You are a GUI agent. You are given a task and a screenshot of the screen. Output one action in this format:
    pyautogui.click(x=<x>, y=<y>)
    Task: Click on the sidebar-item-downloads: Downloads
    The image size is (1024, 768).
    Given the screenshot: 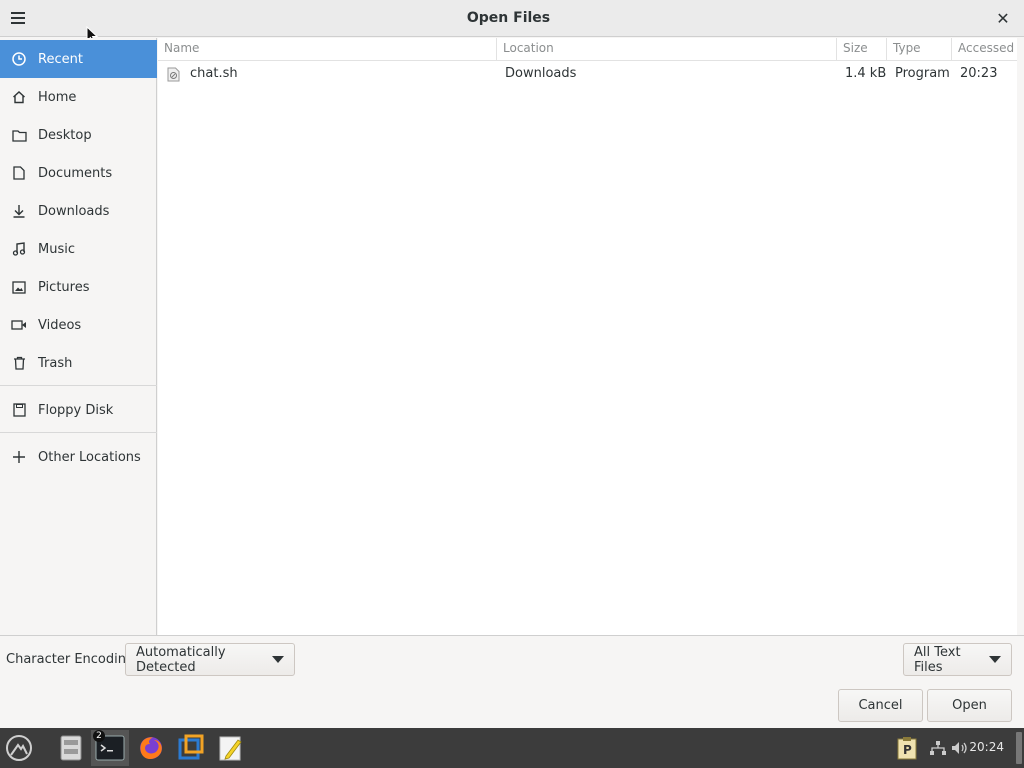 What is the action you would take?
    pyautogui.click(x=78, y=211)
    